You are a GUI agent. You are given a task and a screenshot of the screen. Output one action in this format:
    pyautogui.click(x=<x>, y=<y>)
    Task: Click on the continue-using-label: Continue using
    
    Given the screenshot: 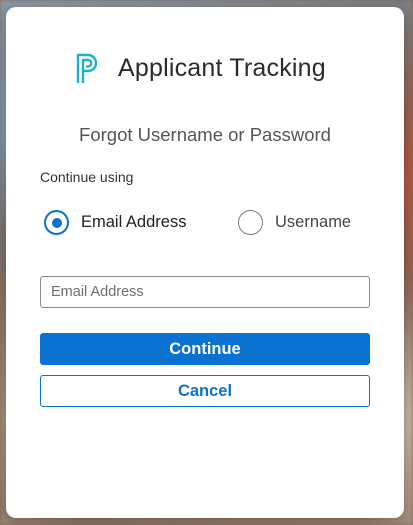 What is the action you would take?
    pyautogui.click(x=87, y=177)
    